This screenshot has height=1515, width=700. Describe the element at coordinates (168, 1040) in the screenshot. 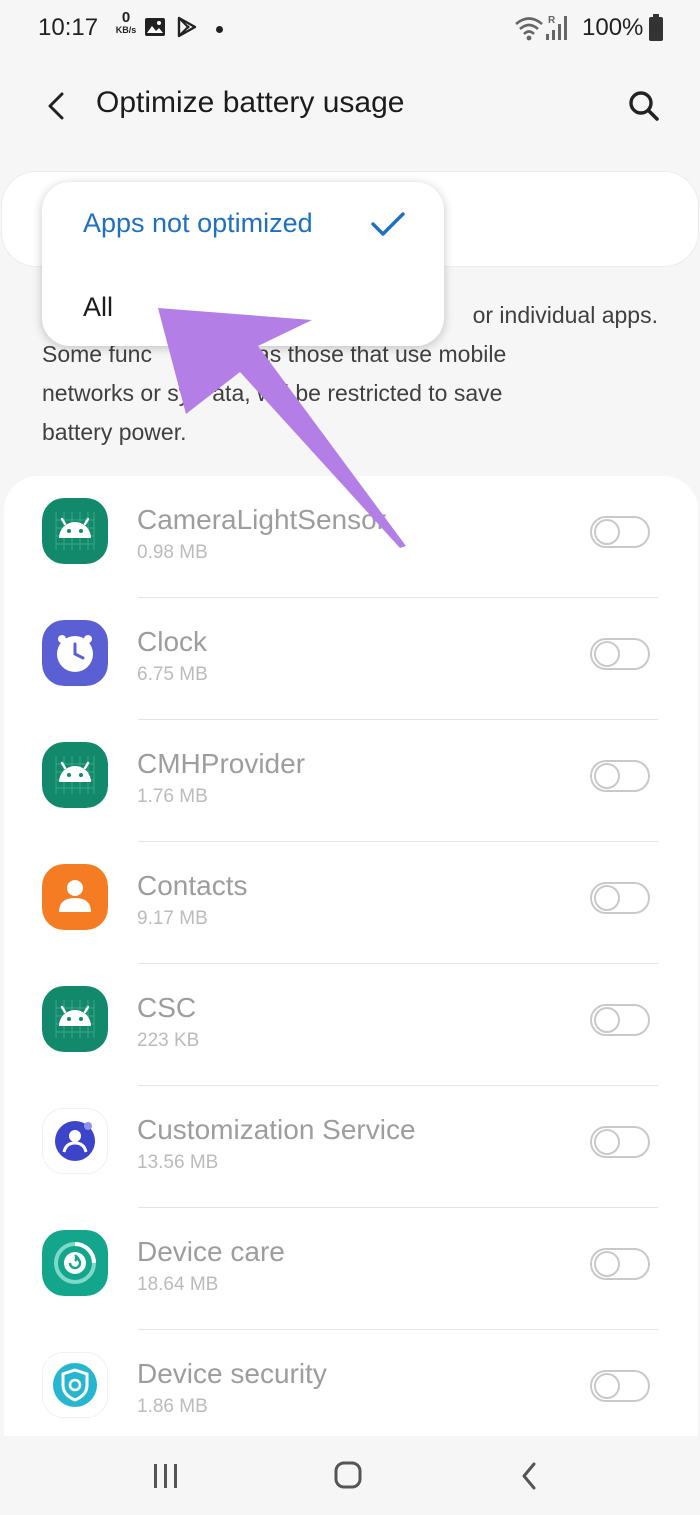

I see `app-size: 223 KB` at that location.